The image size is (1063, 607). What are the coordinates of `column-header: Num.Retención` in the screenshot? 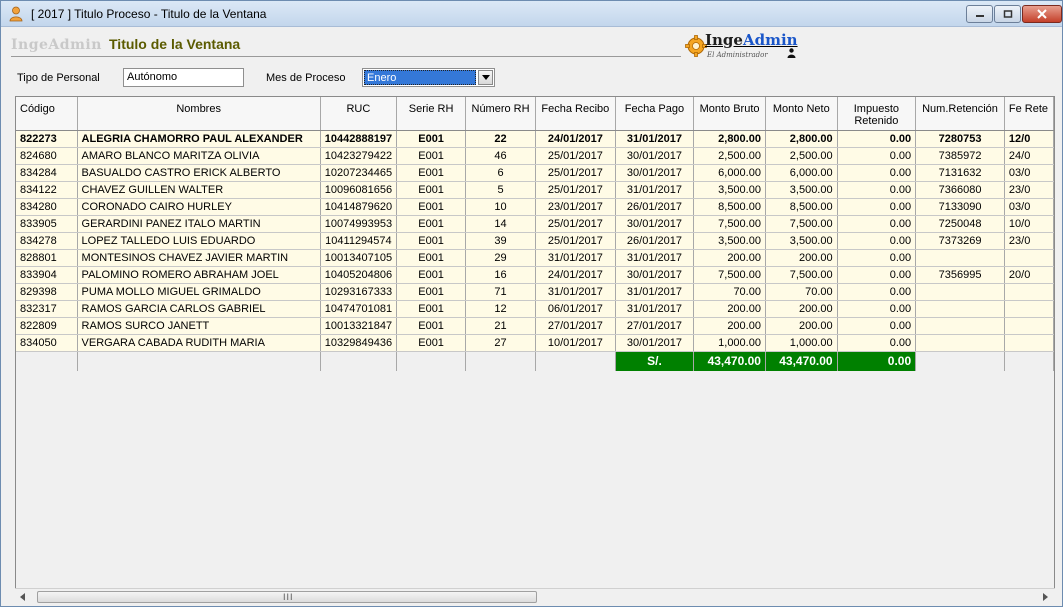 It's located at (960, 114).